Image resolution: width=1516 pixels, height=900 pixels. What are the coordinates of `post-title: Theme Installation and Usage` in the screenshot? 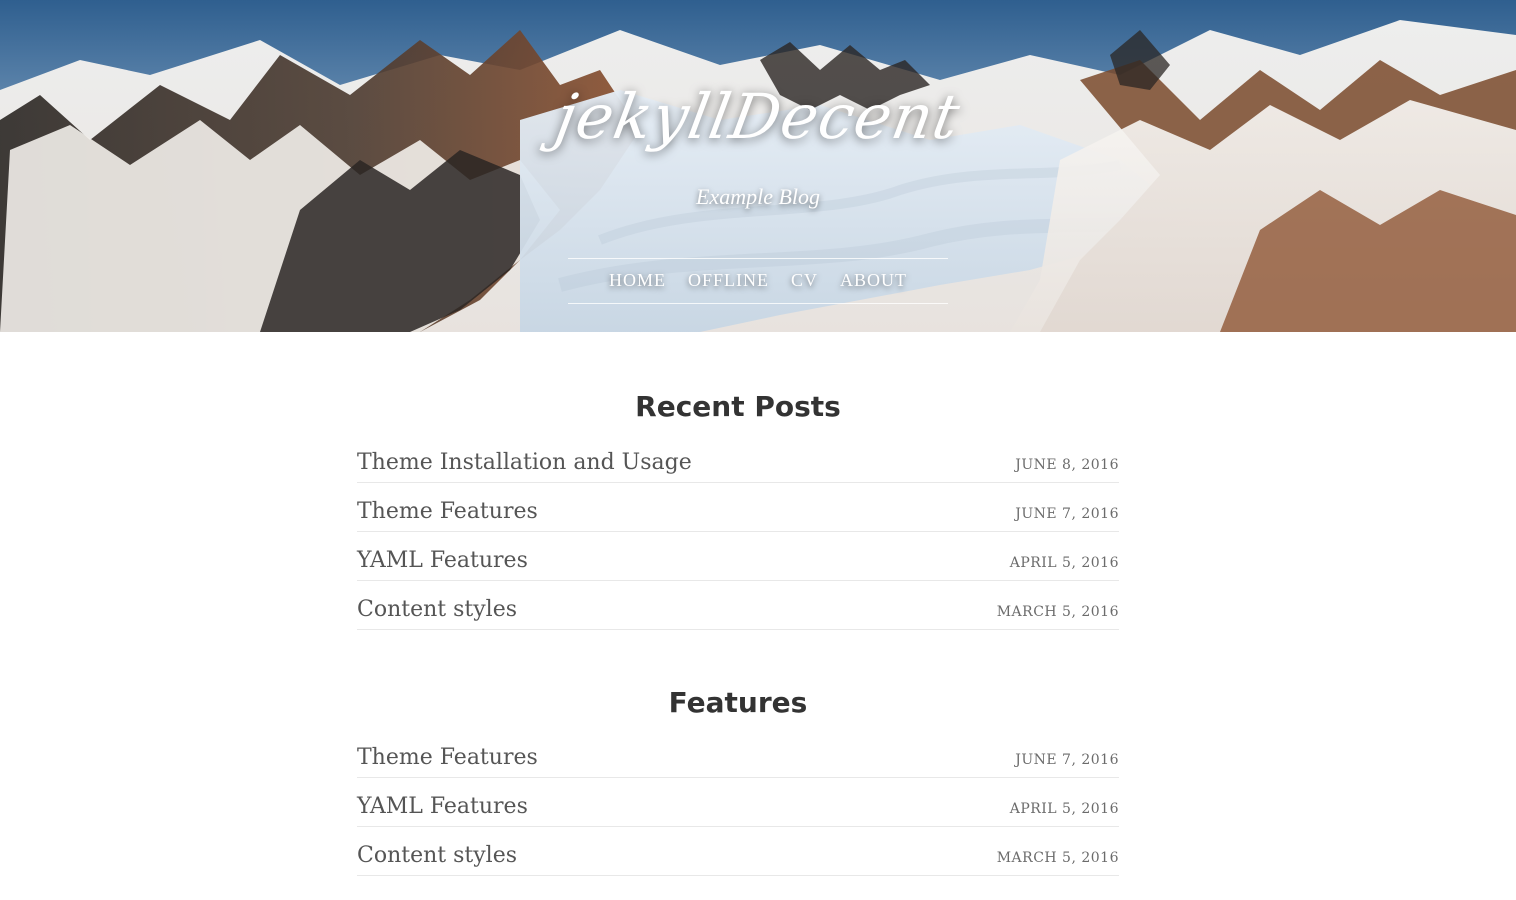 It's located at (524, 462).